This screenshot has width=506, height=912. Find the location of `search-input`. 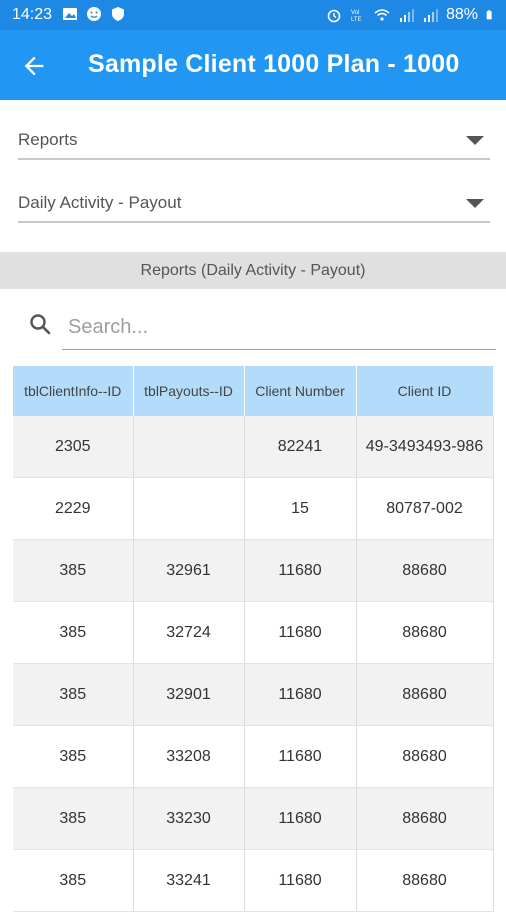

search-input is located at coordinates (279, 328).